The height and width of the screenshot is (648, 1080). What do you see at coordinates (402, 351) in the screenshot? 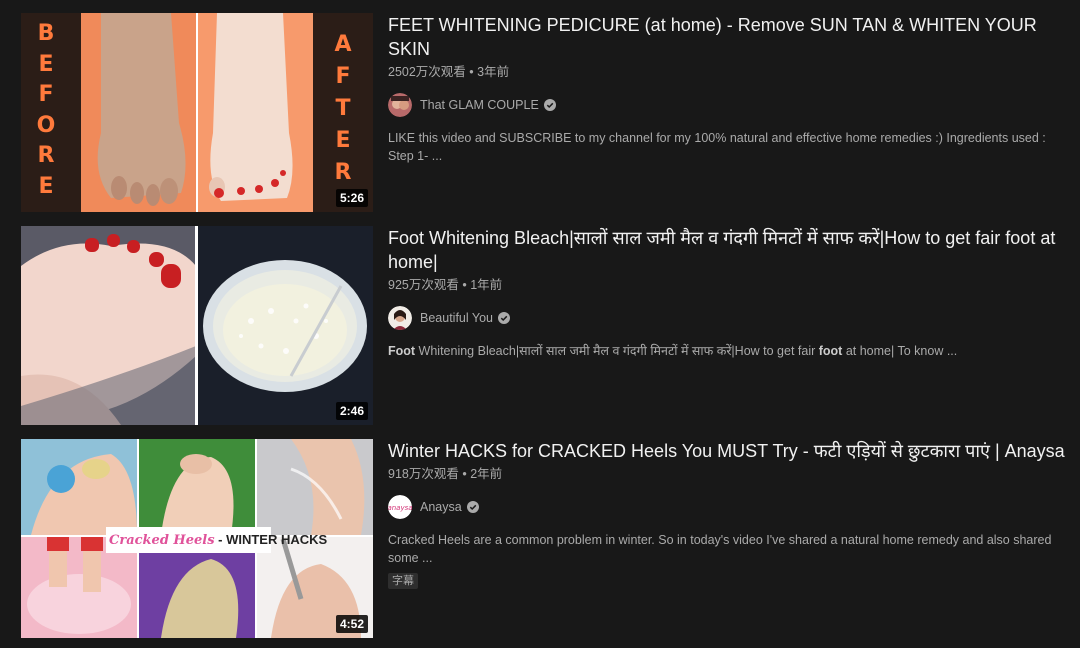
I see `description-highlight: Foot` at bounding box center [402, 351].